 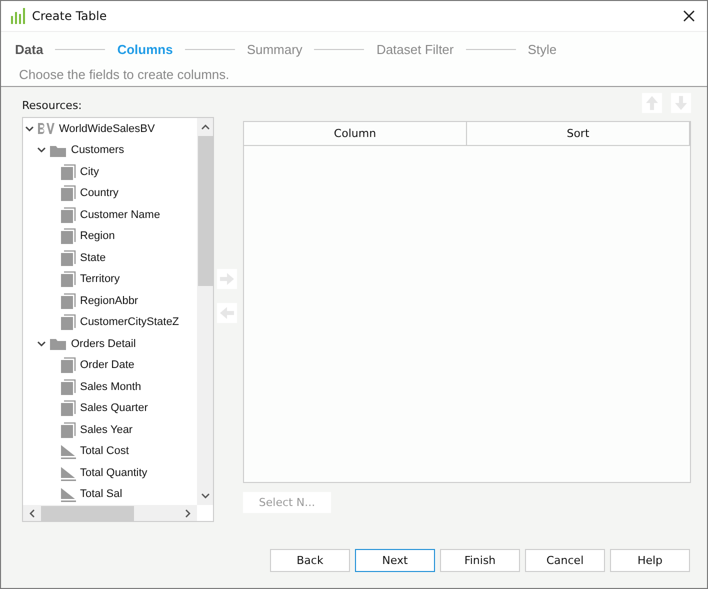 I want to click on tree-item: Region, so click(x=97, y=236).